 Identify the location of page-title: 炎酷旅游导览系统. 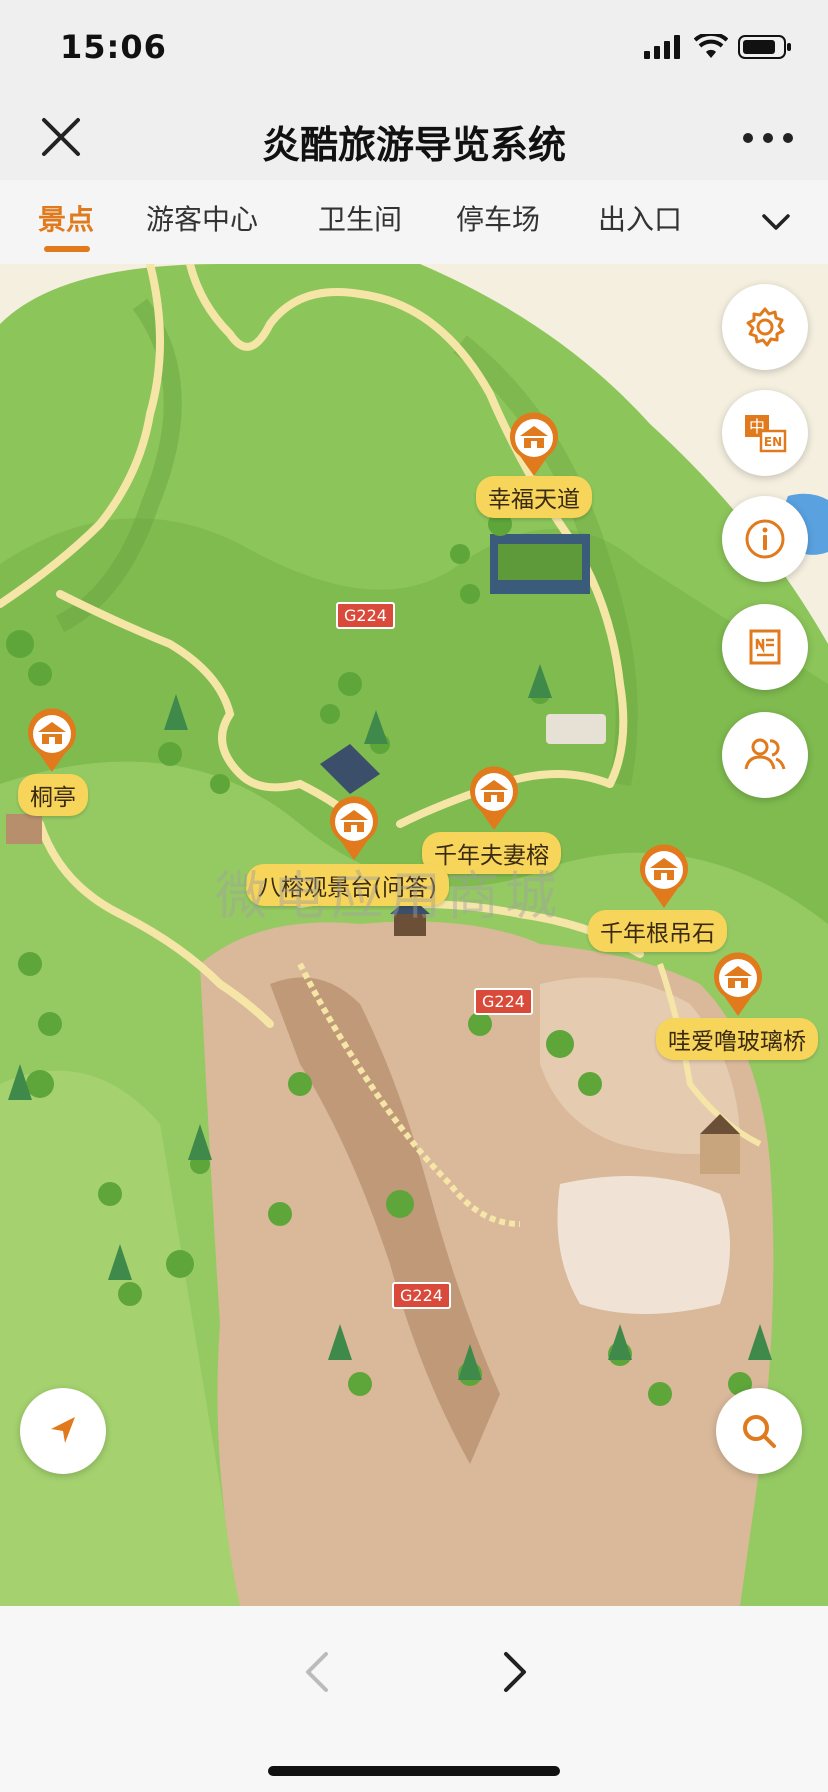
(413, 145).